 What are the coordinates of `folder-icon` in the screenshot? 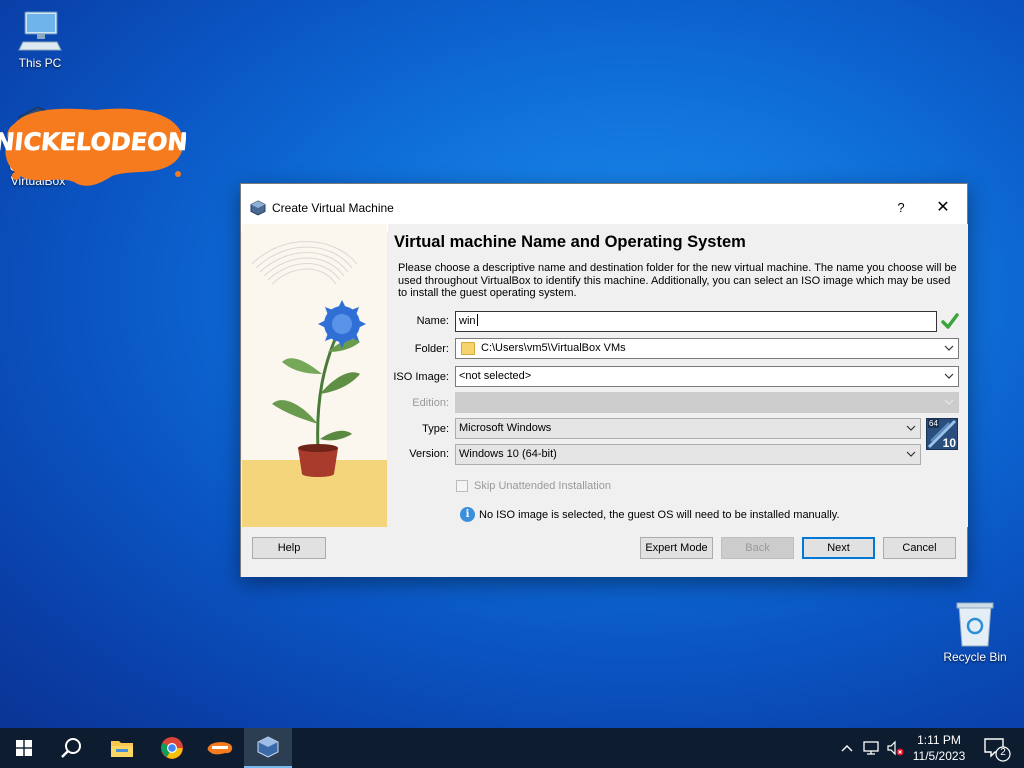 It's located at (468, 348).